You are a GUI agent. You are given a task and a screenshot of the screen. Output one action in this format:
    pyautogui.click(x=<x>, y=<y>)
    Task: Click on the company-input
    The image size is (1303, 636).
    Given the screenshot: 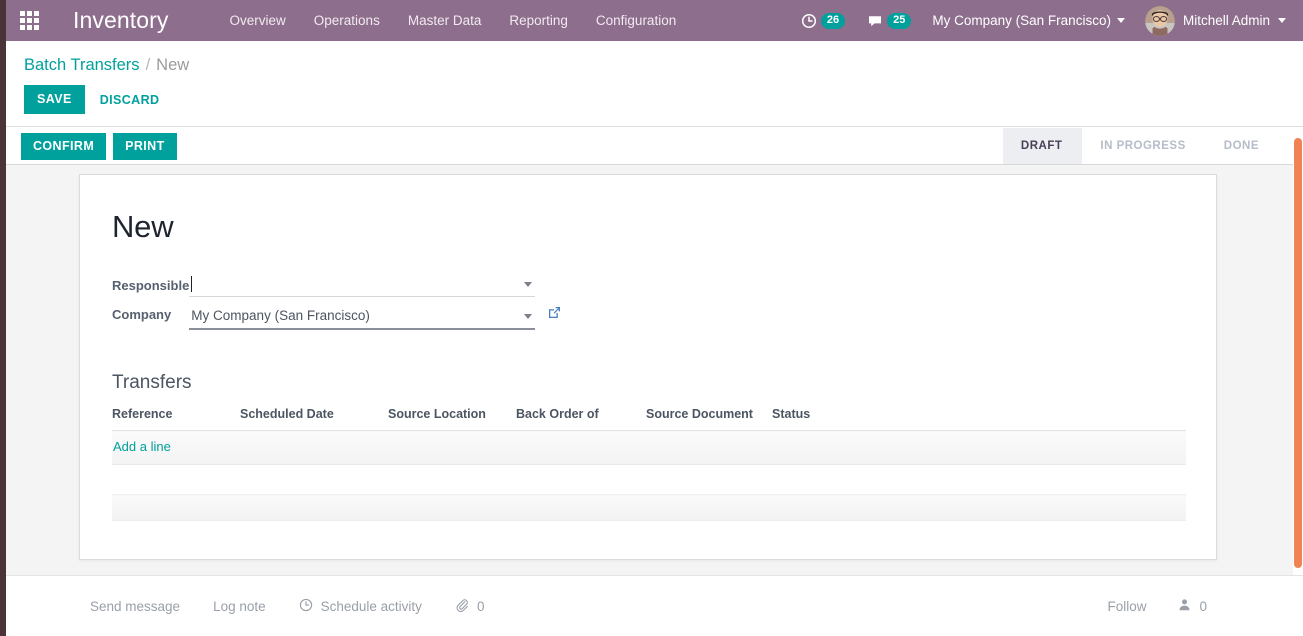 What is the action you would take?
    pyautogui.click(x=362, y=316)
    